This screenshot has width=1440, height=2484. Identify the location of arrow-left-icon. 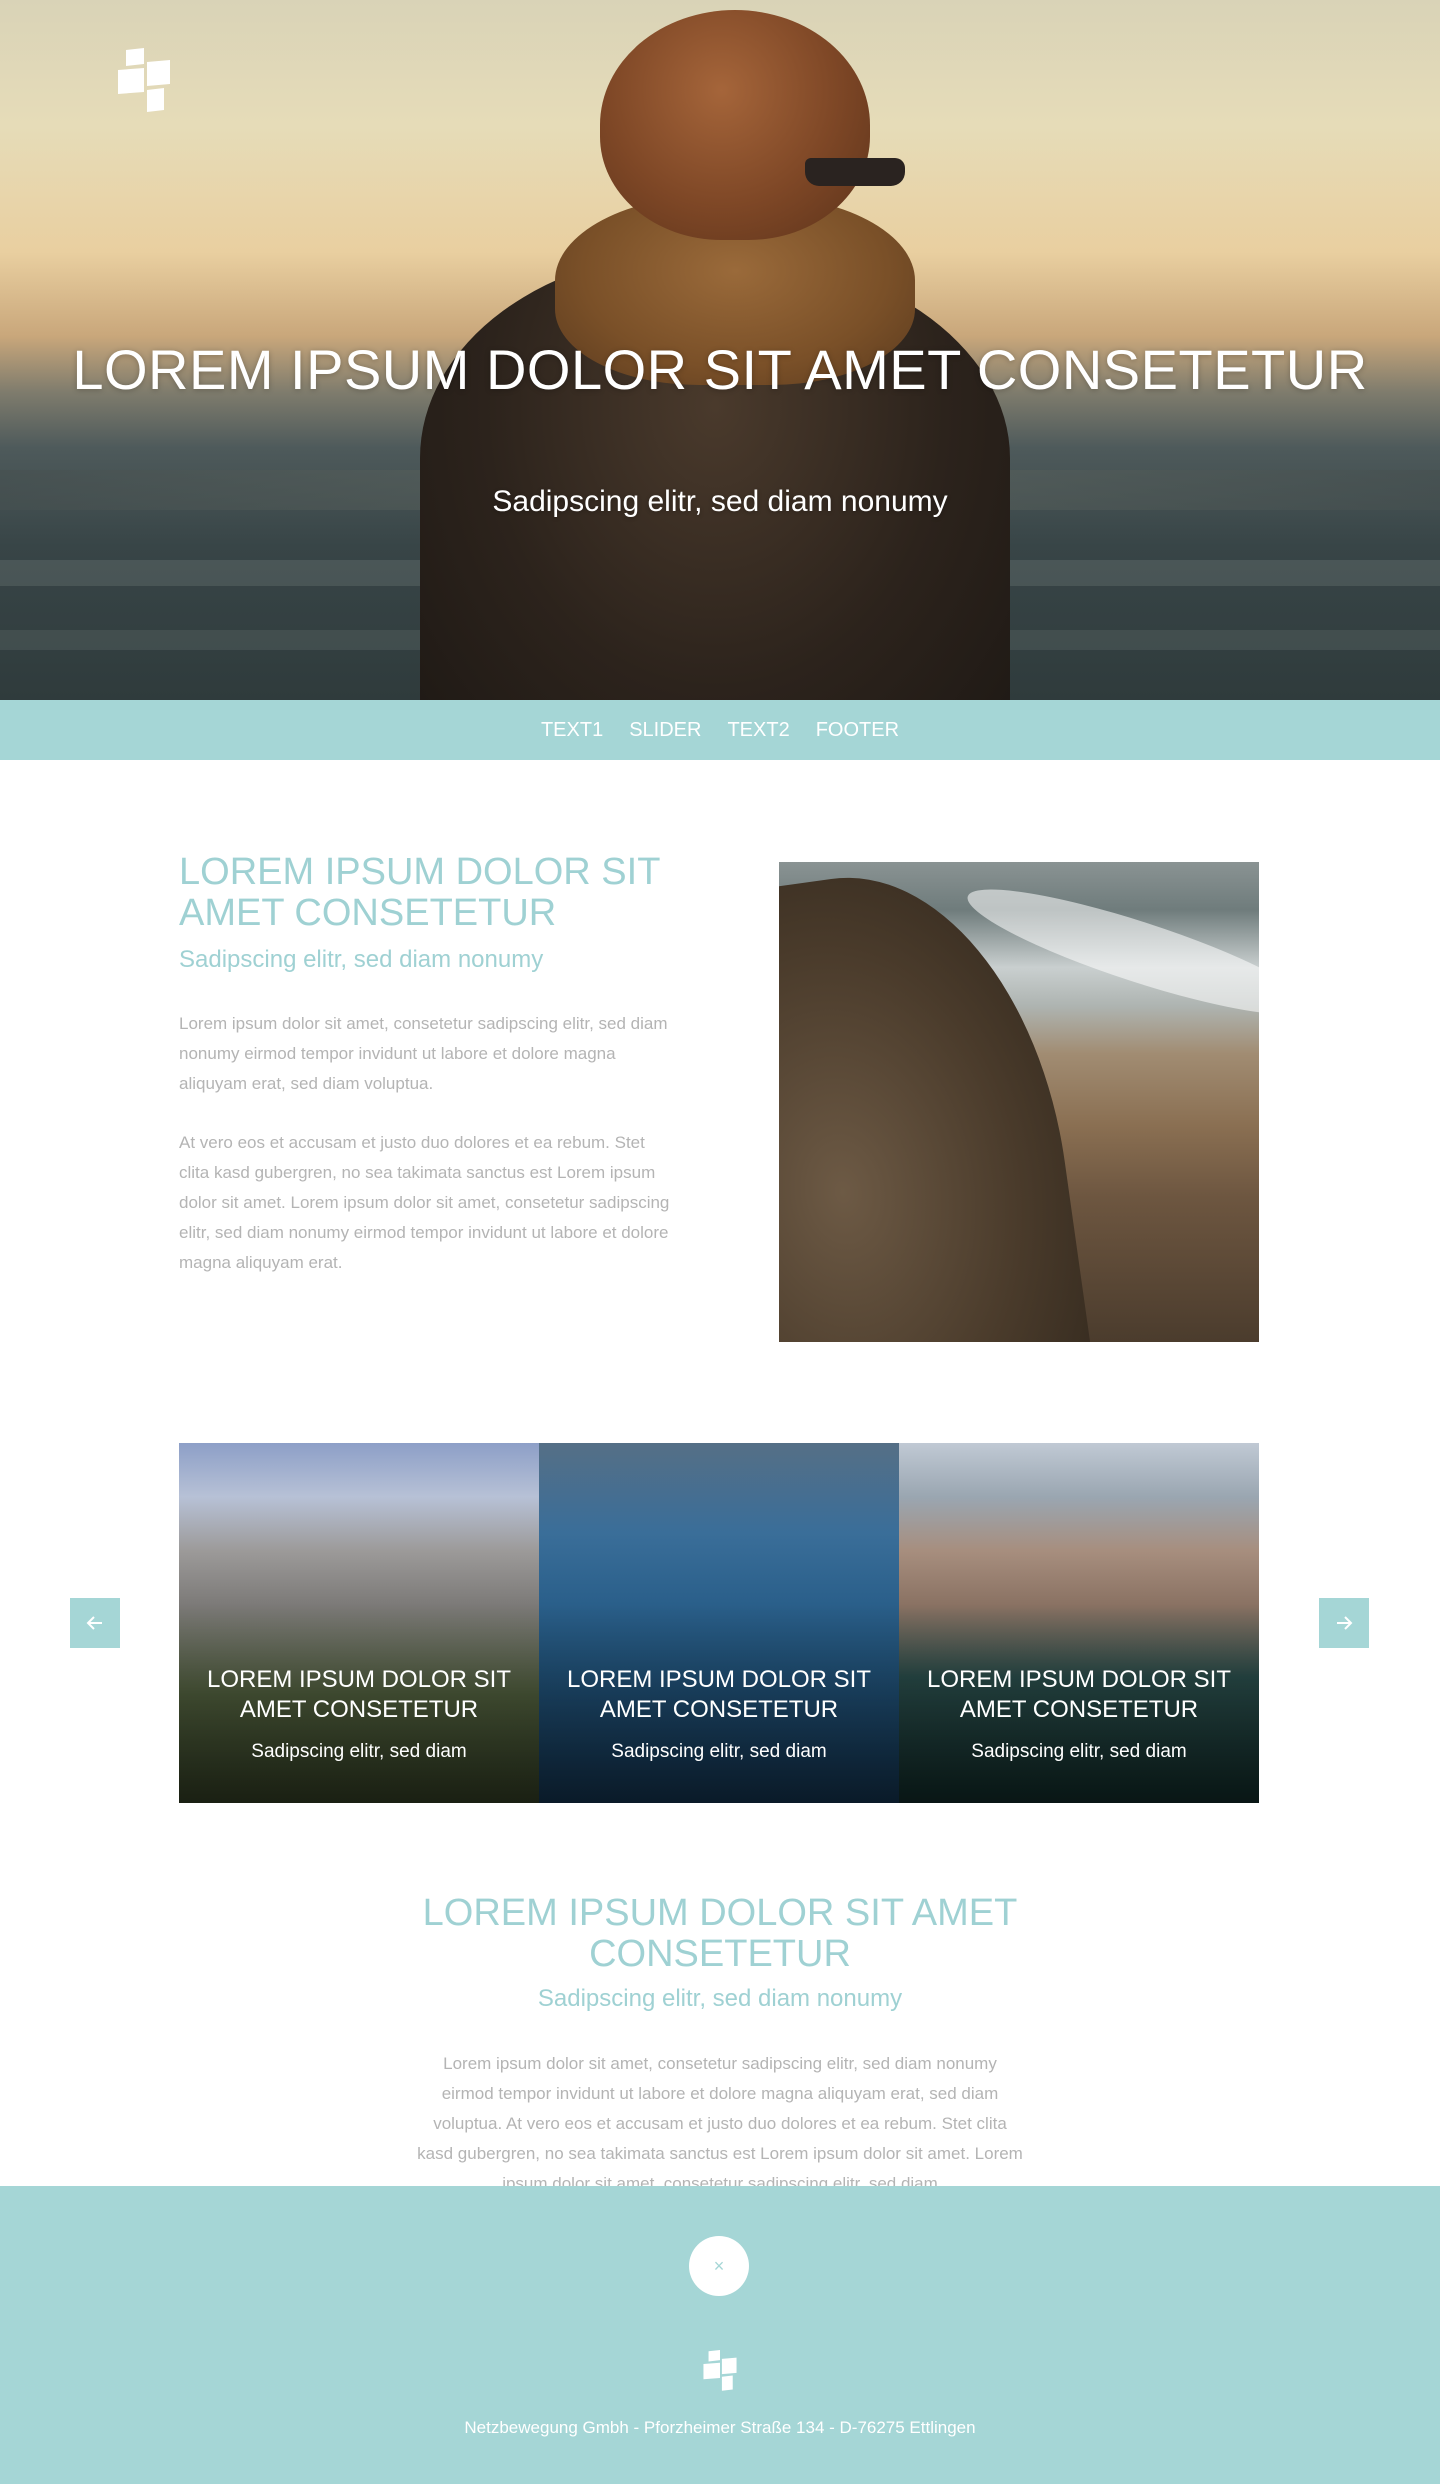
(94, 1623).